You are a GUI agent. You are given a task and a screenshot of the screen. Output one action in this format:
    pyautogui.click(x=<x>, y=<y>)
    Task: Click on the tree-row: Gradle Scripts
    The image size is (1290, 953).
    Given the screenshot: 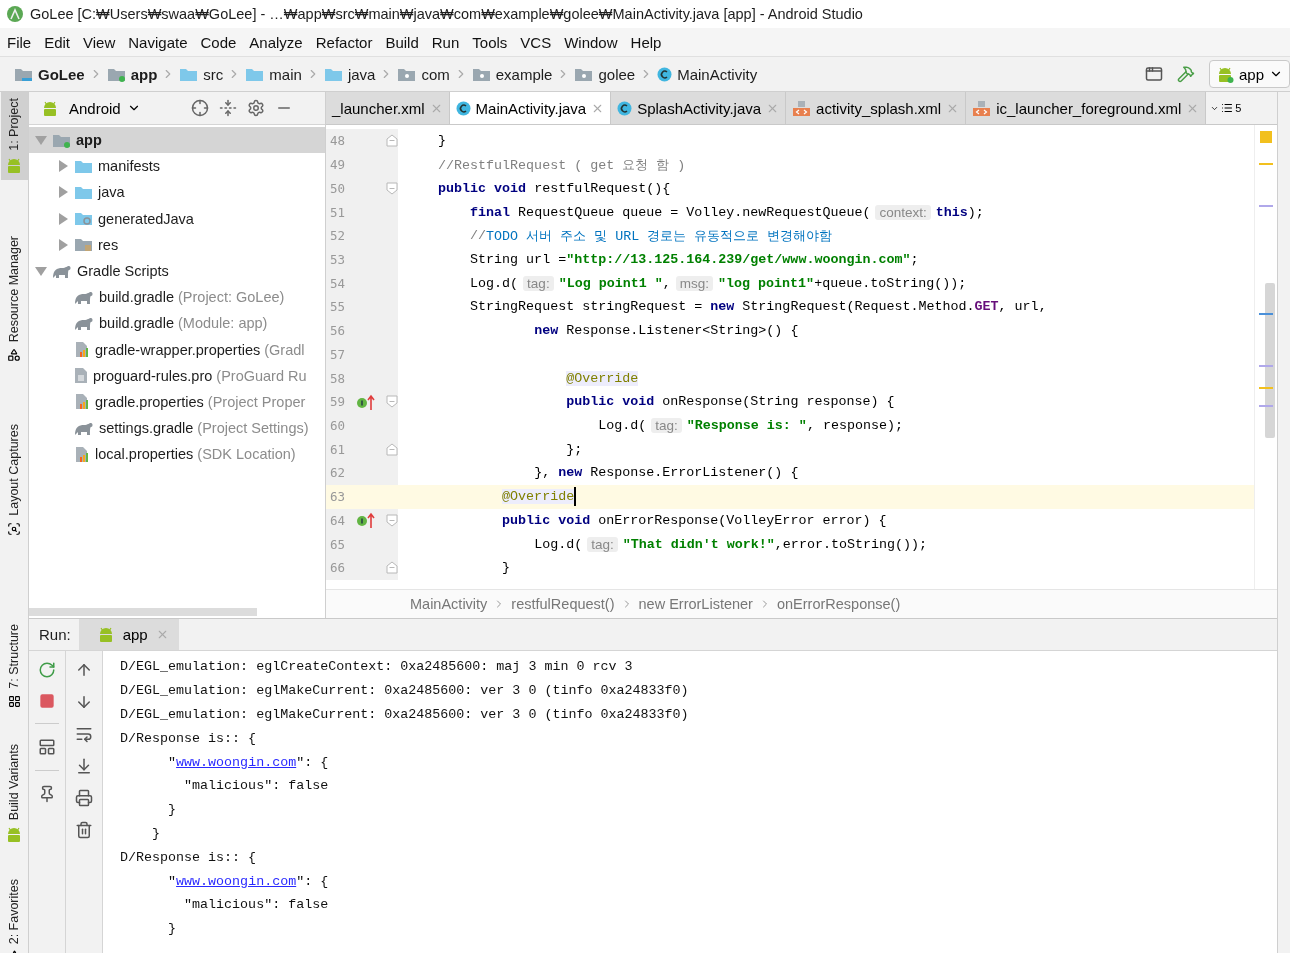 What is the action you would take?
    pyautogui.click(x=177, y=271)
    